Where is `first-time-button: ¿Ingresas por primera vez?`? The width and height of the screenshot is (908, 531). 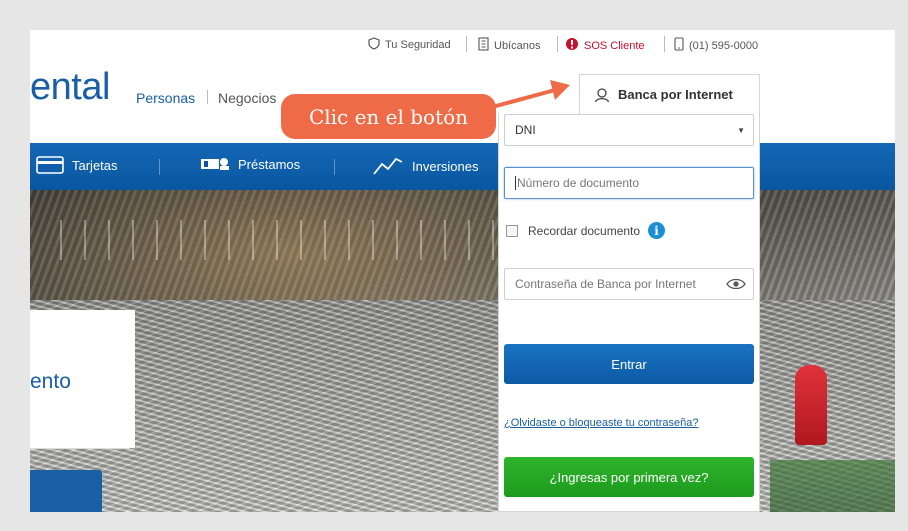
first-time-button: ¿Ingresas por primera vez? is located at coordinates (629, 477).